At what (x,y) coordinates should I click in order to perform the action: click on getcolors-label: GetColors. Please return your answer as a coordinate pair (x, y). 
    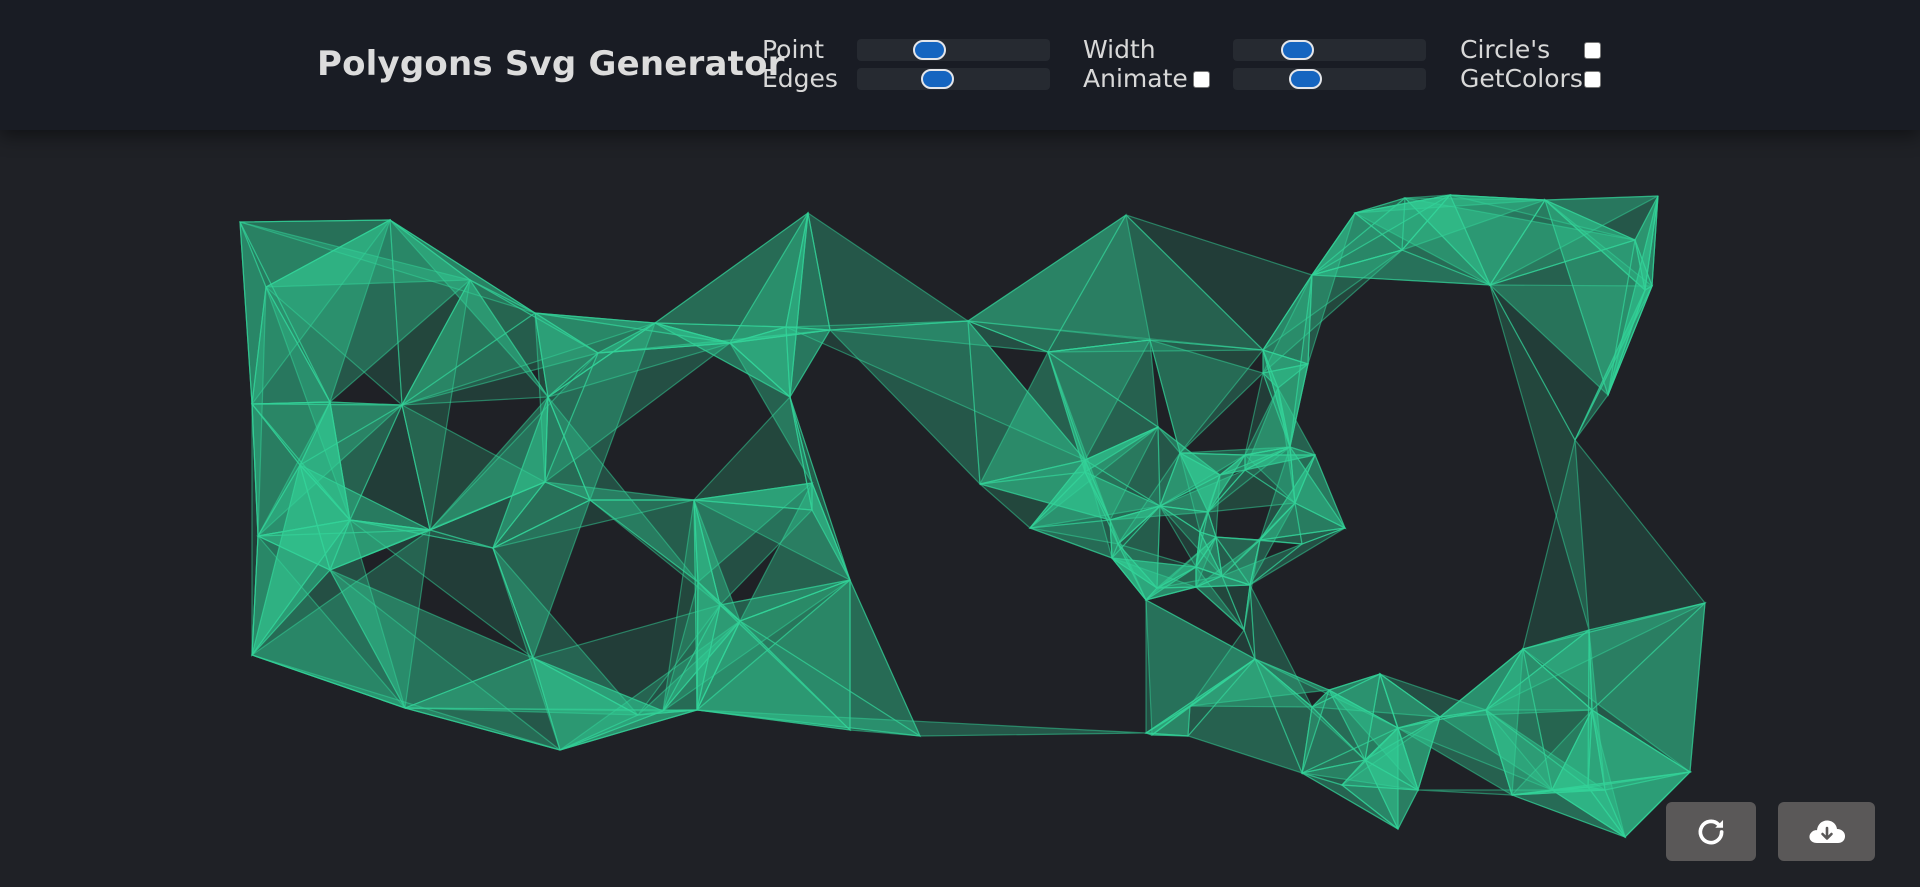
    Looking at the image, I should click on (1521, 78).